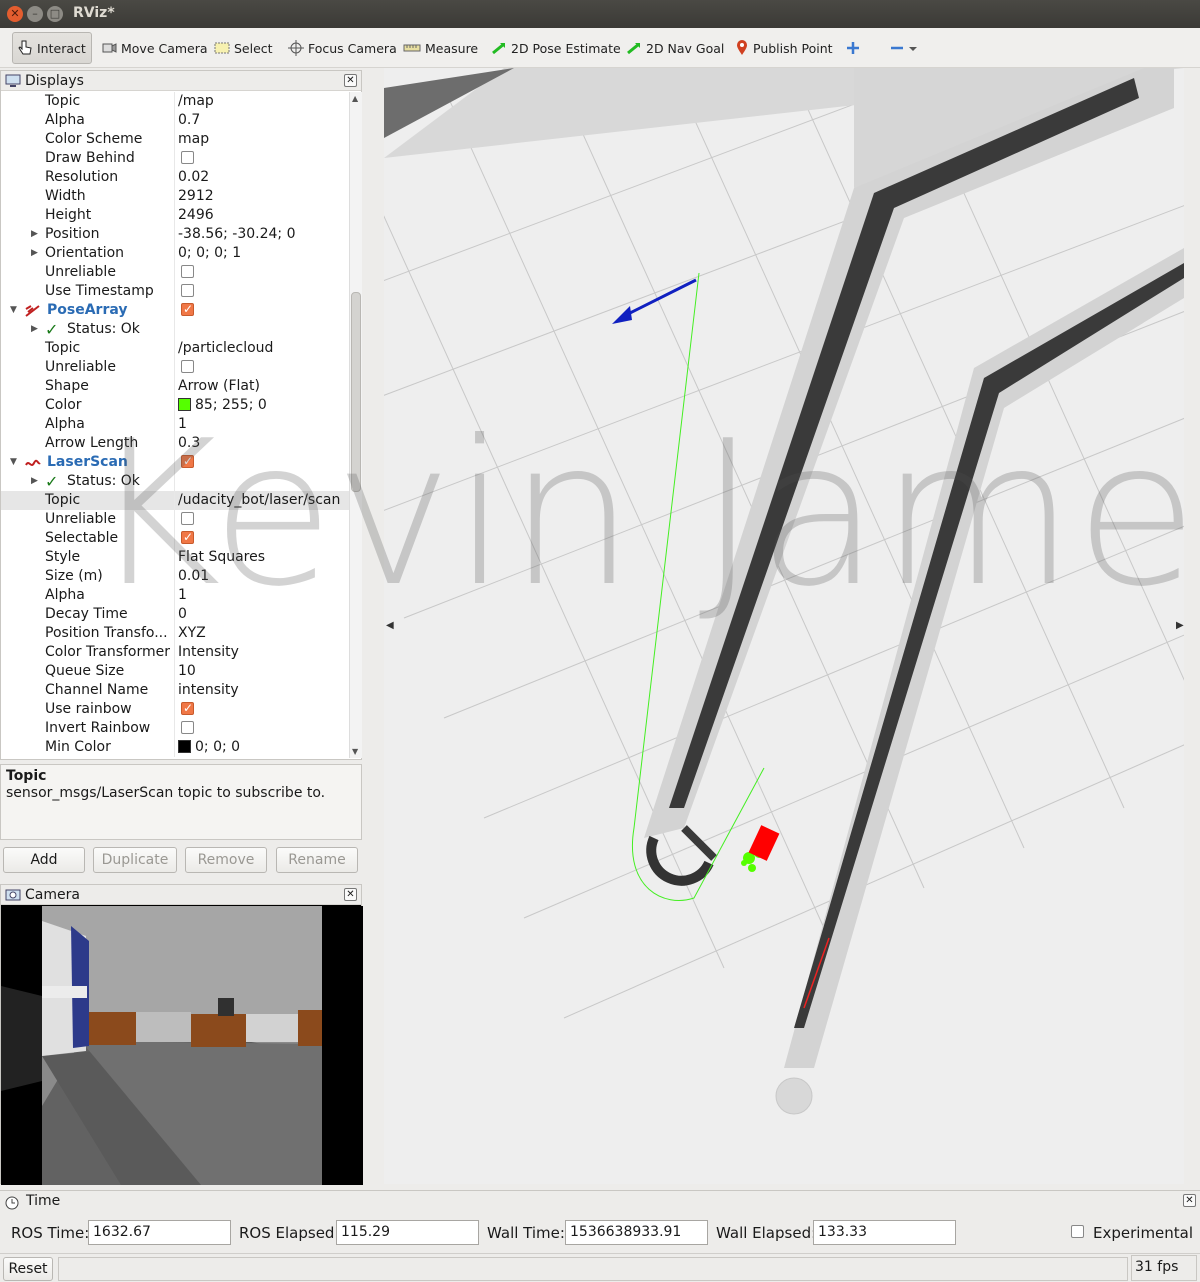  Describe the element at coordinates (556, 48) in the screenshot. I see `pose-estimate-tool: 2D Pose Estimate` at that location.